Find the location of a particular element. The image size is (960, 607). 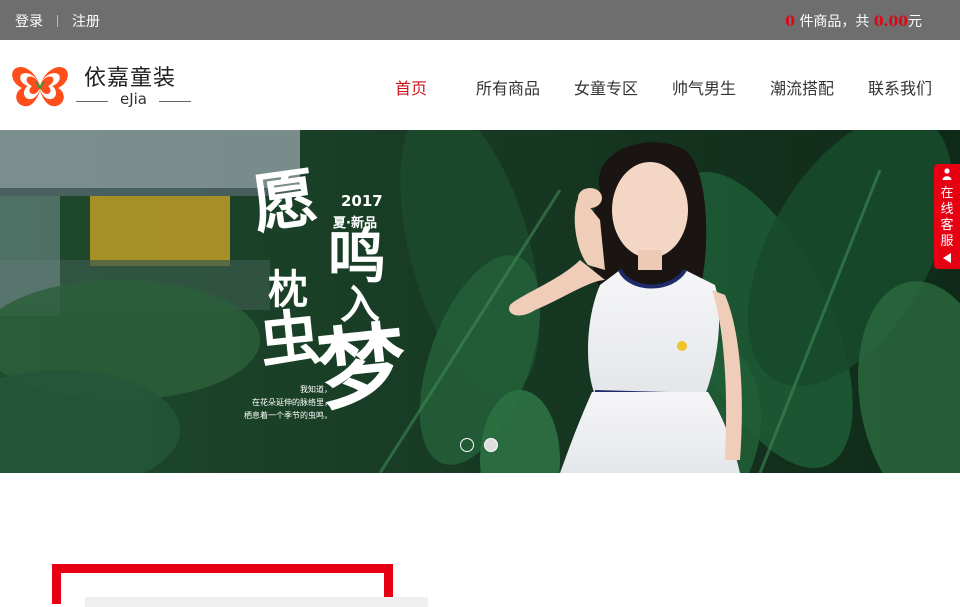

logo-subtitle: eJia is located at coordinates (133, 99).